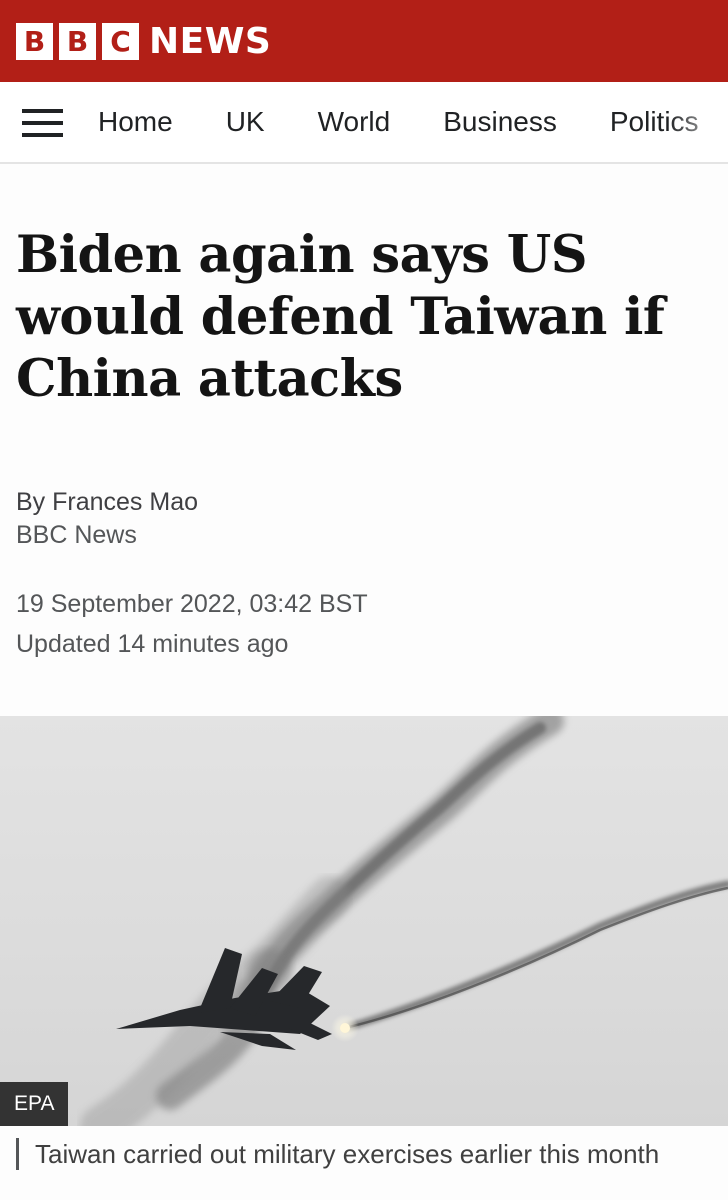 Image resolution: width=728 pixels, height=1200 pixels. What do you see at coordinates (245, 122) in the screenshot?
I see `nav-item-uk: UK` at bounding box center [245, 122].